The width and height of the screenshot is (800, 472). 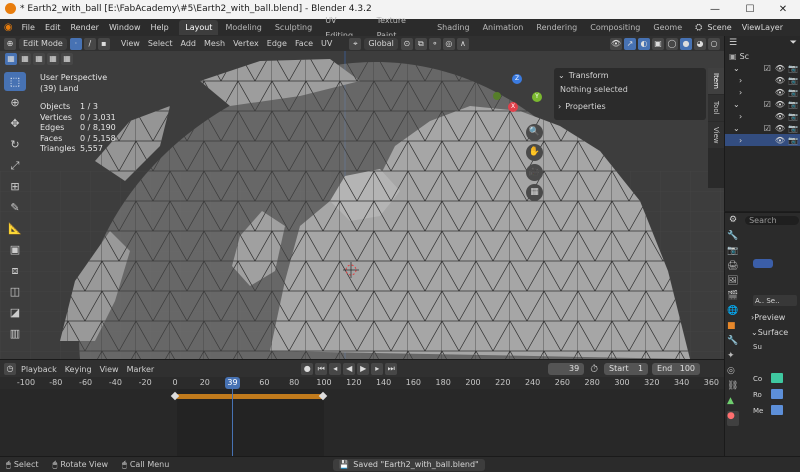 What do you see at coordinates (667, 27) in the screenshot?
I see `tab-geometry-nodes: Geome` at bounding box center [667, 27].